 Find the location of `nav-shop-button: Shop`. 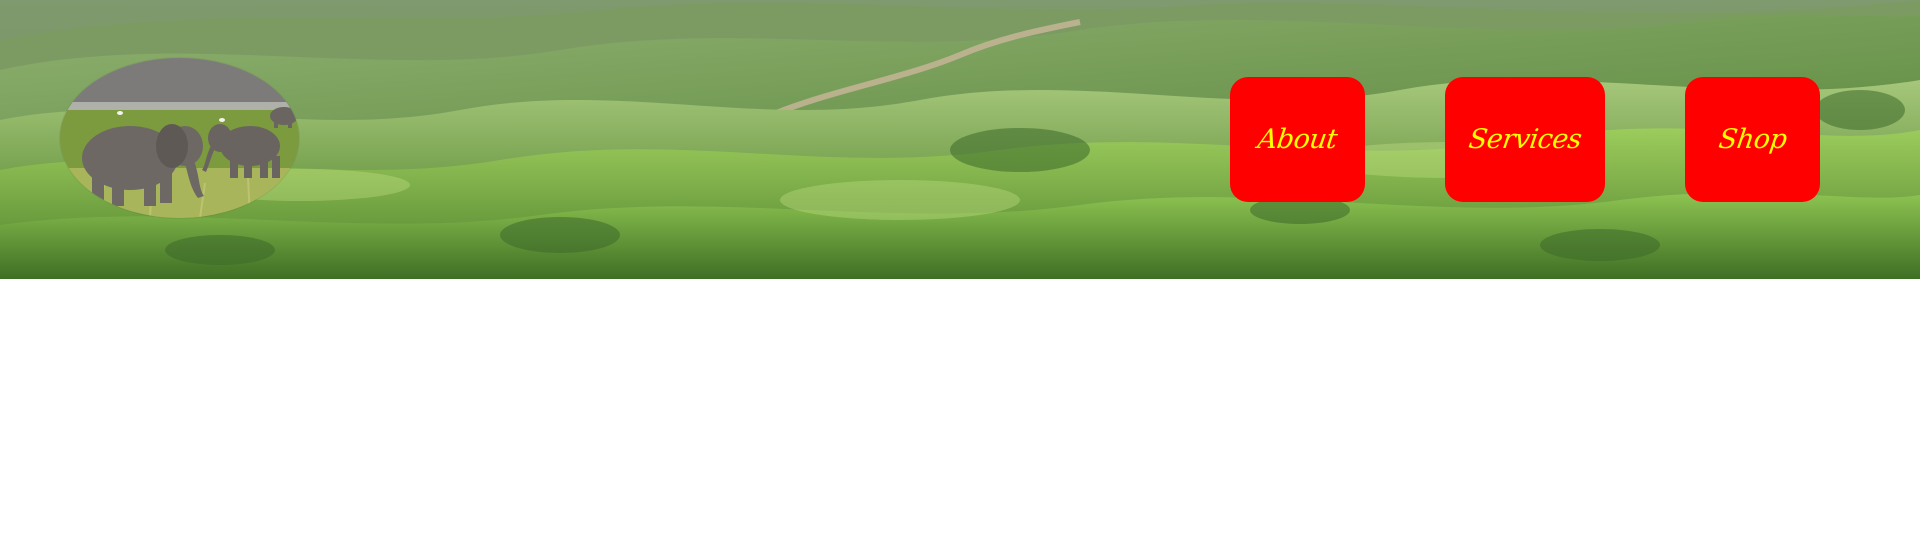

nav-shop-button: Shop is located at coordinates (1752, 139).